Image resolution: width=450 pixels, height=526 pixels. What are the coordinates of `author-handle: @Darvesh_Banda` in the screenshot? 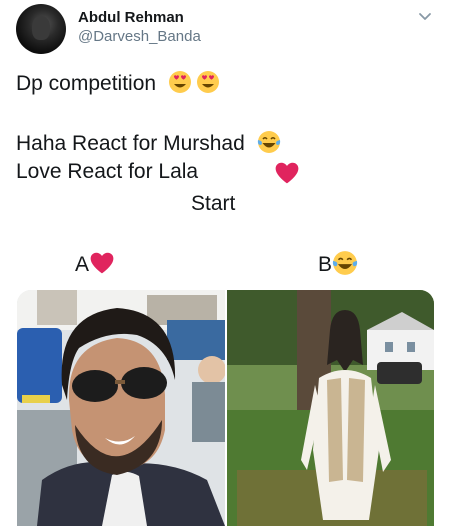 It's located at (139, 36).